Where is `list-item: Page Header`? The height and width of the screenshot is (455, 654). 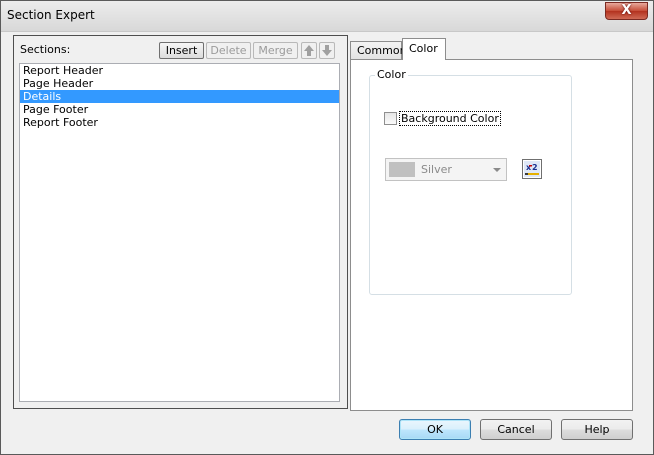
list-item: Page Header is located at coordinates (179, 83).